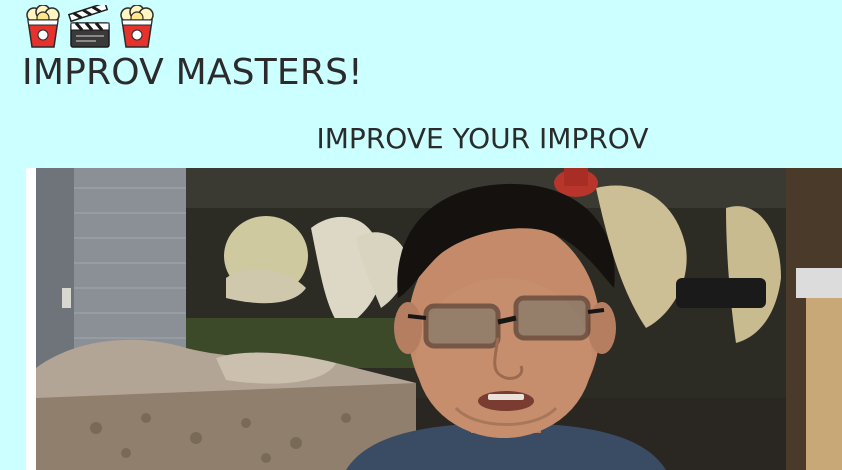 This screenshot has width=842, height=470. Describe the element at coordinates (192, 72) in the screenshot. I see `site-title: IMPROV MASTERS!` at that location.